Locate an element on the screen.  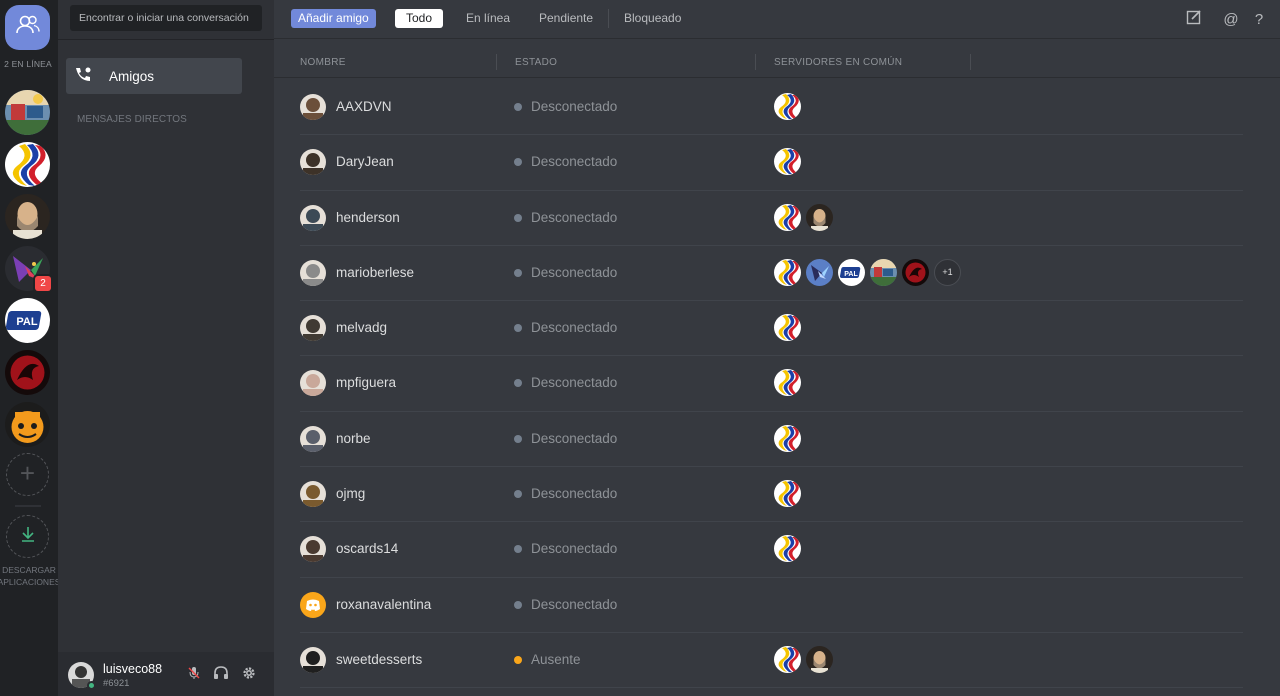
download-apps-label: DESCARGAR APLICACIONES is located at coordinates (30, 576).